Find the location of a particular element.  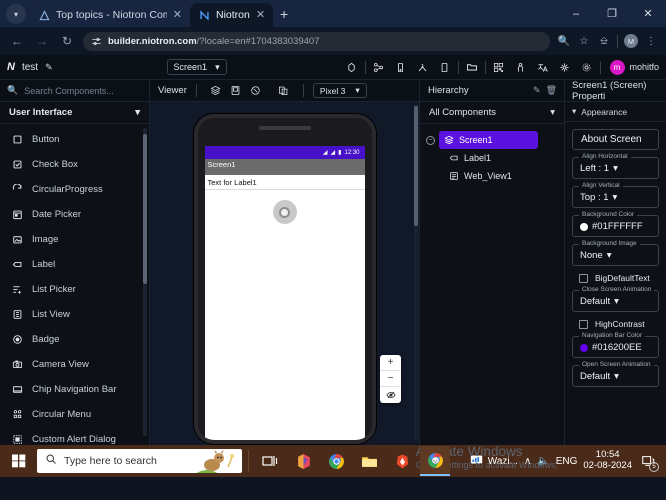

task-view-icon is located at coordinates (270, 461).